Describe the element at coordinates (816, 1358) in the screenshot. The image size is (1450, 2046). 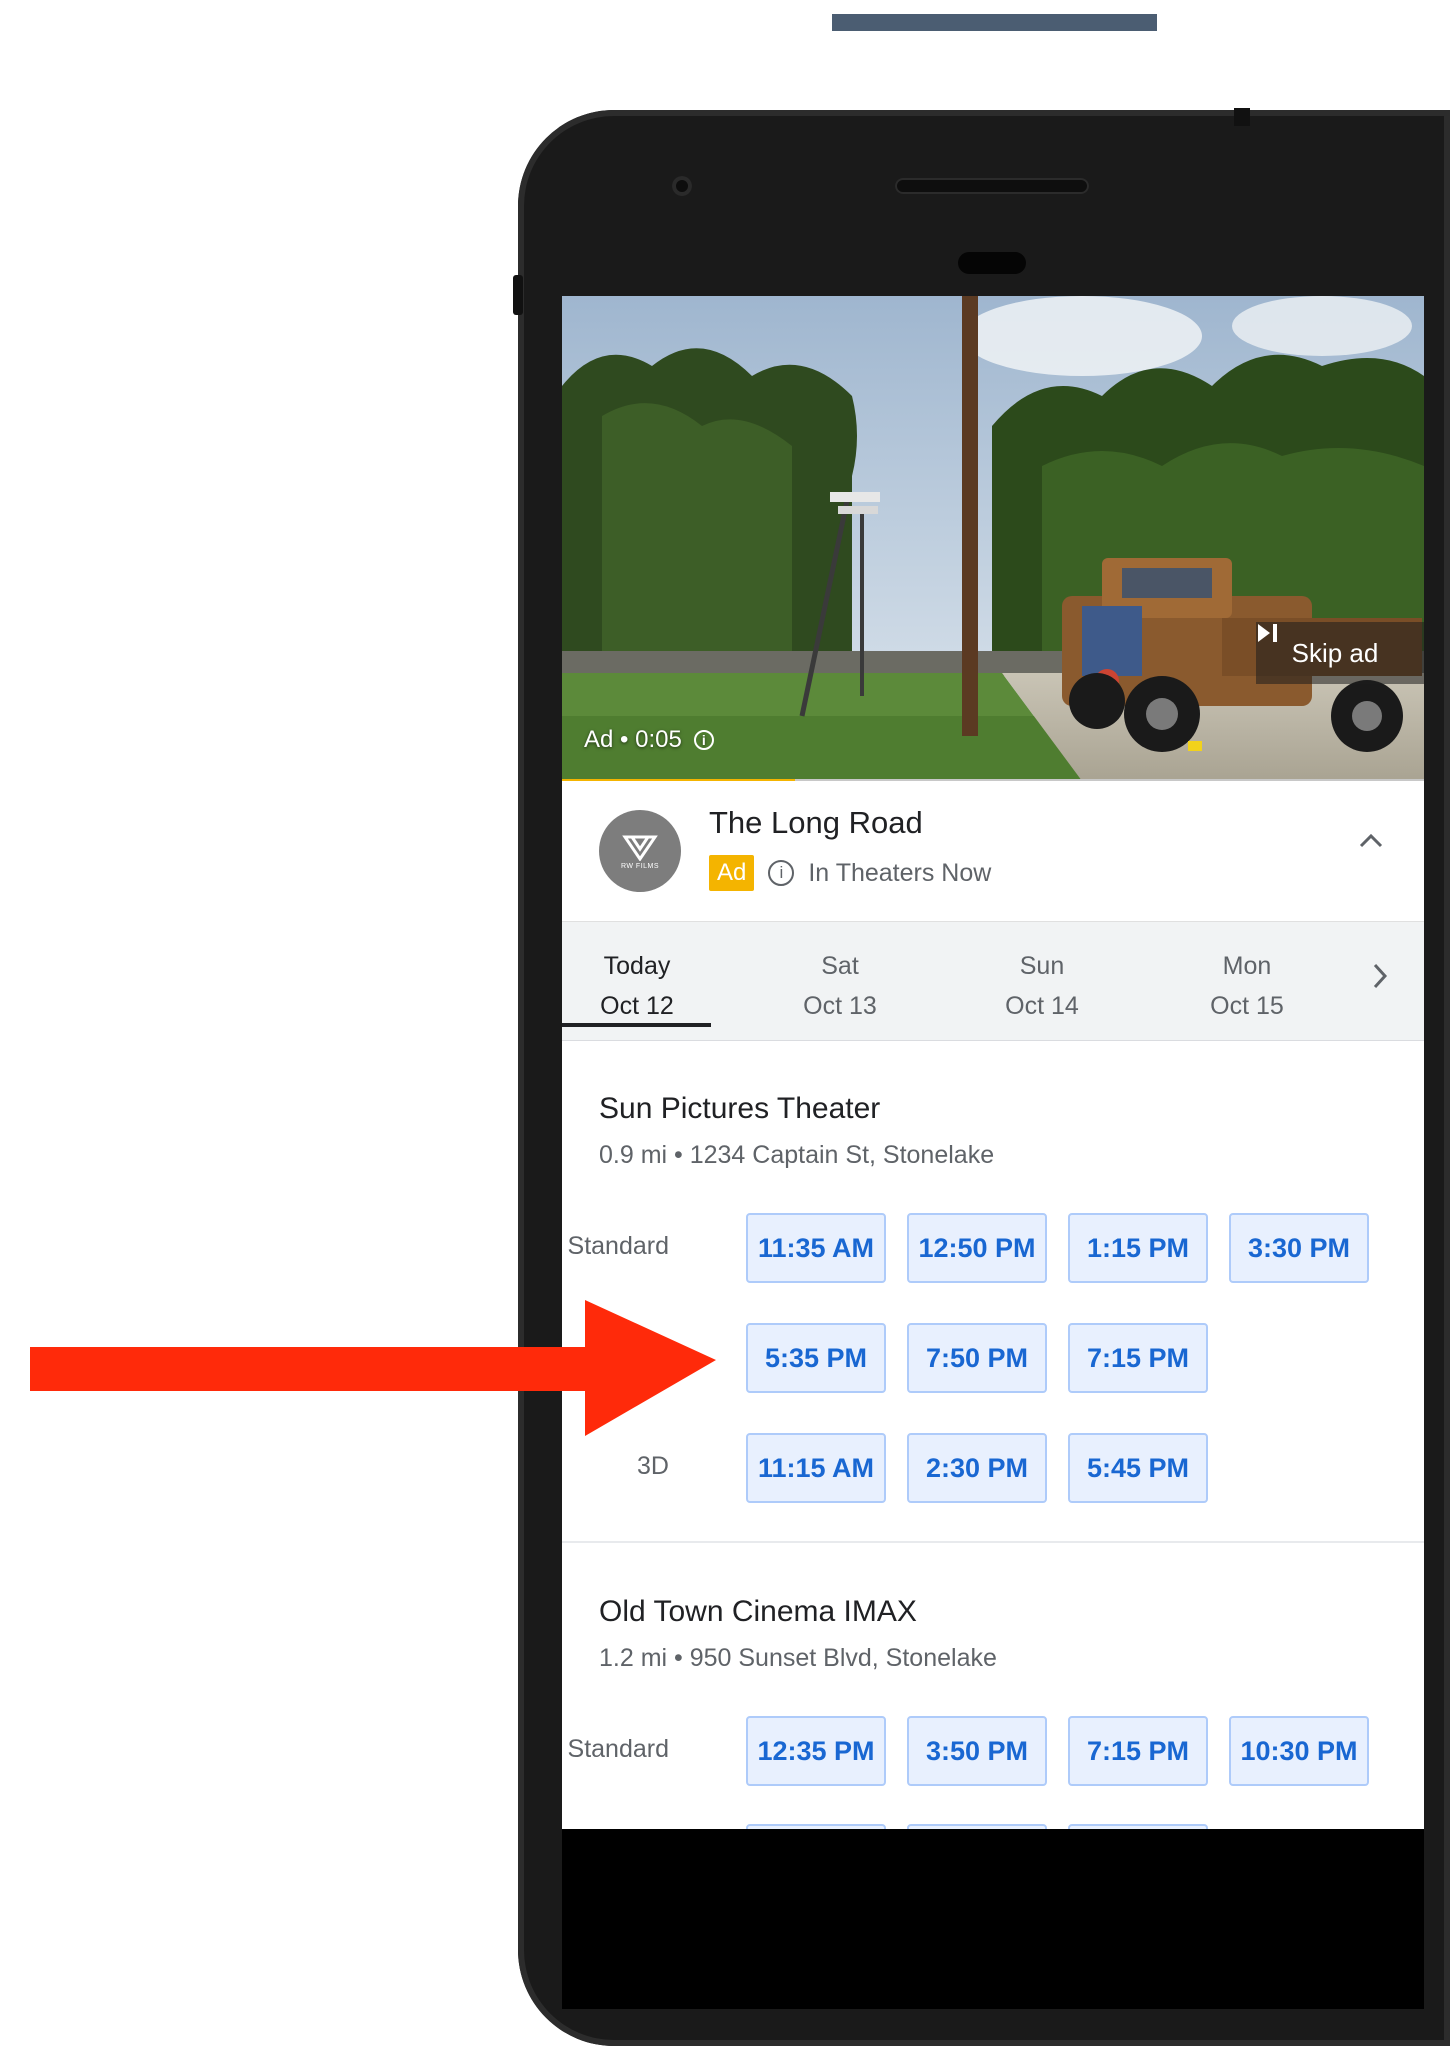
I see `showtime-button: 5:35 PM` at that location.